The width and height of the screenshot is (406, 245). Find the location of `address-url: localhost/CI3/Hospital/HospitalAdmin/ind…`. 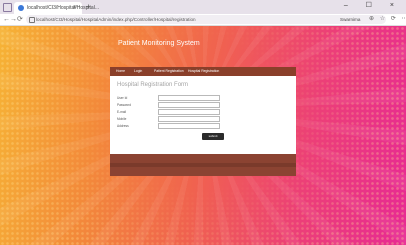

address-url: localhost/CI3/Hospital/HospitalAdmin/ind… is located at coordinates (116, 19).